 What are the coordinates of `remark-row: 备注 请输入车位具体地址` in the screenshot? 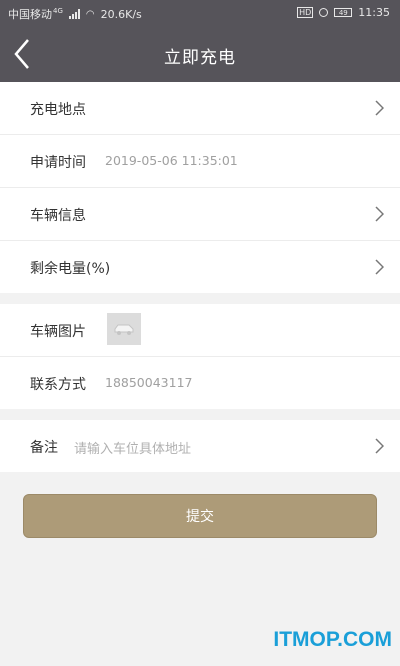 It's located at (200, 446).